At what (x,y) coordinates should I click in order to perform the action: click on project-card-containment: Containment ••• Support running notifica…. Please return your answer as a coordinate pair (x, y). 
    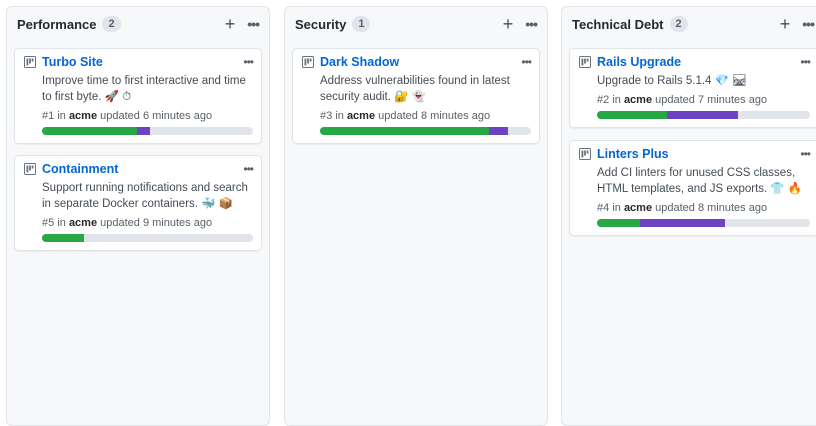
    Looking at the image, I should click on (138, 203).